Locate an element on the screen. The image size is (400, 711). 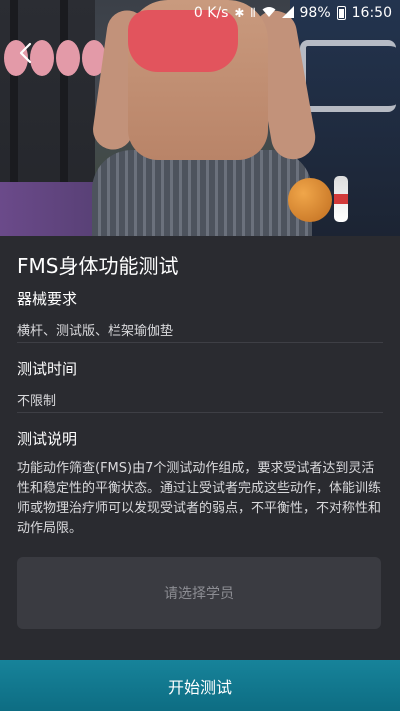
equipment-value: 横杆、测试版、栏架瑜伽垫 is located at coordinates (95, 331).